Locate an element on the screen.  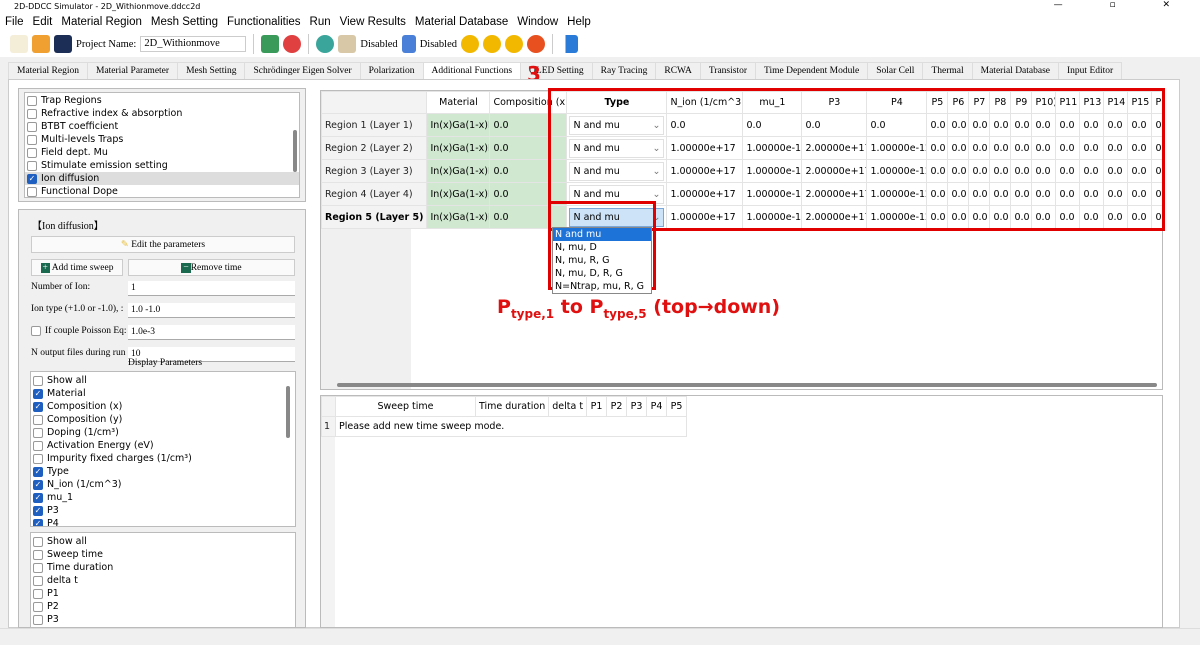
tab-transistor: Transistor is located at coordinates (728, 70).